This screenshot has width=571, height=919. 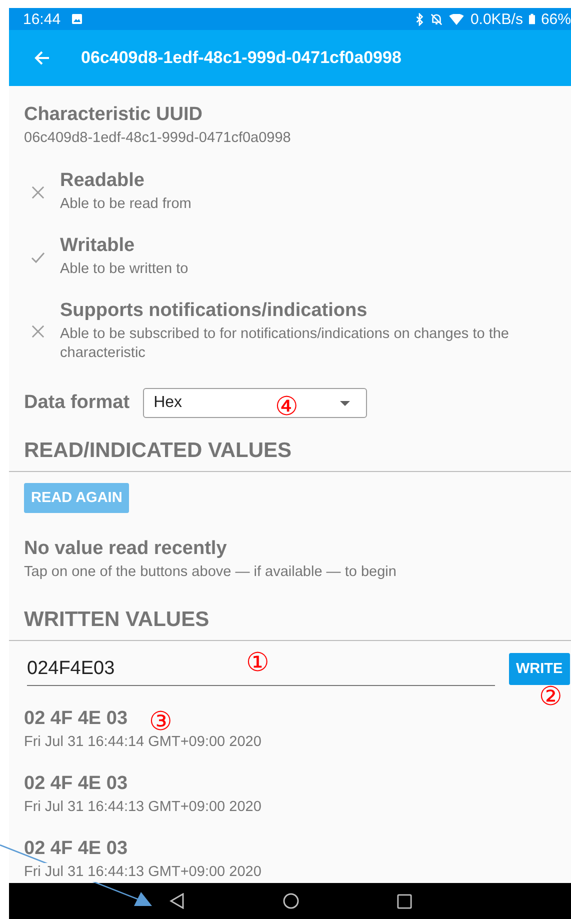 What do you see at coordinates (285, 344) in the screenshot?
I see `property-description: Able to be subscribed to for notifications/indications on changes to the characteristic` at bounding box center [285, 344].